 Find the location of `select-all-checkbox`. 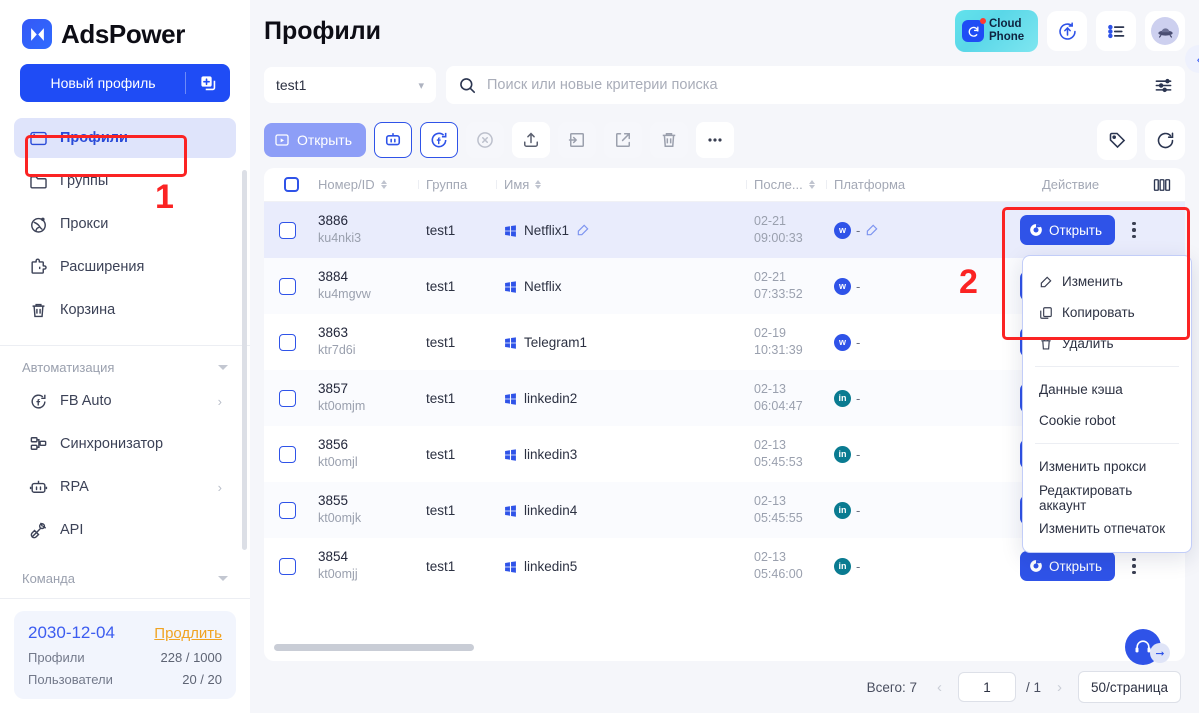

select-all-checkbox is located at coordinates (287, 184).